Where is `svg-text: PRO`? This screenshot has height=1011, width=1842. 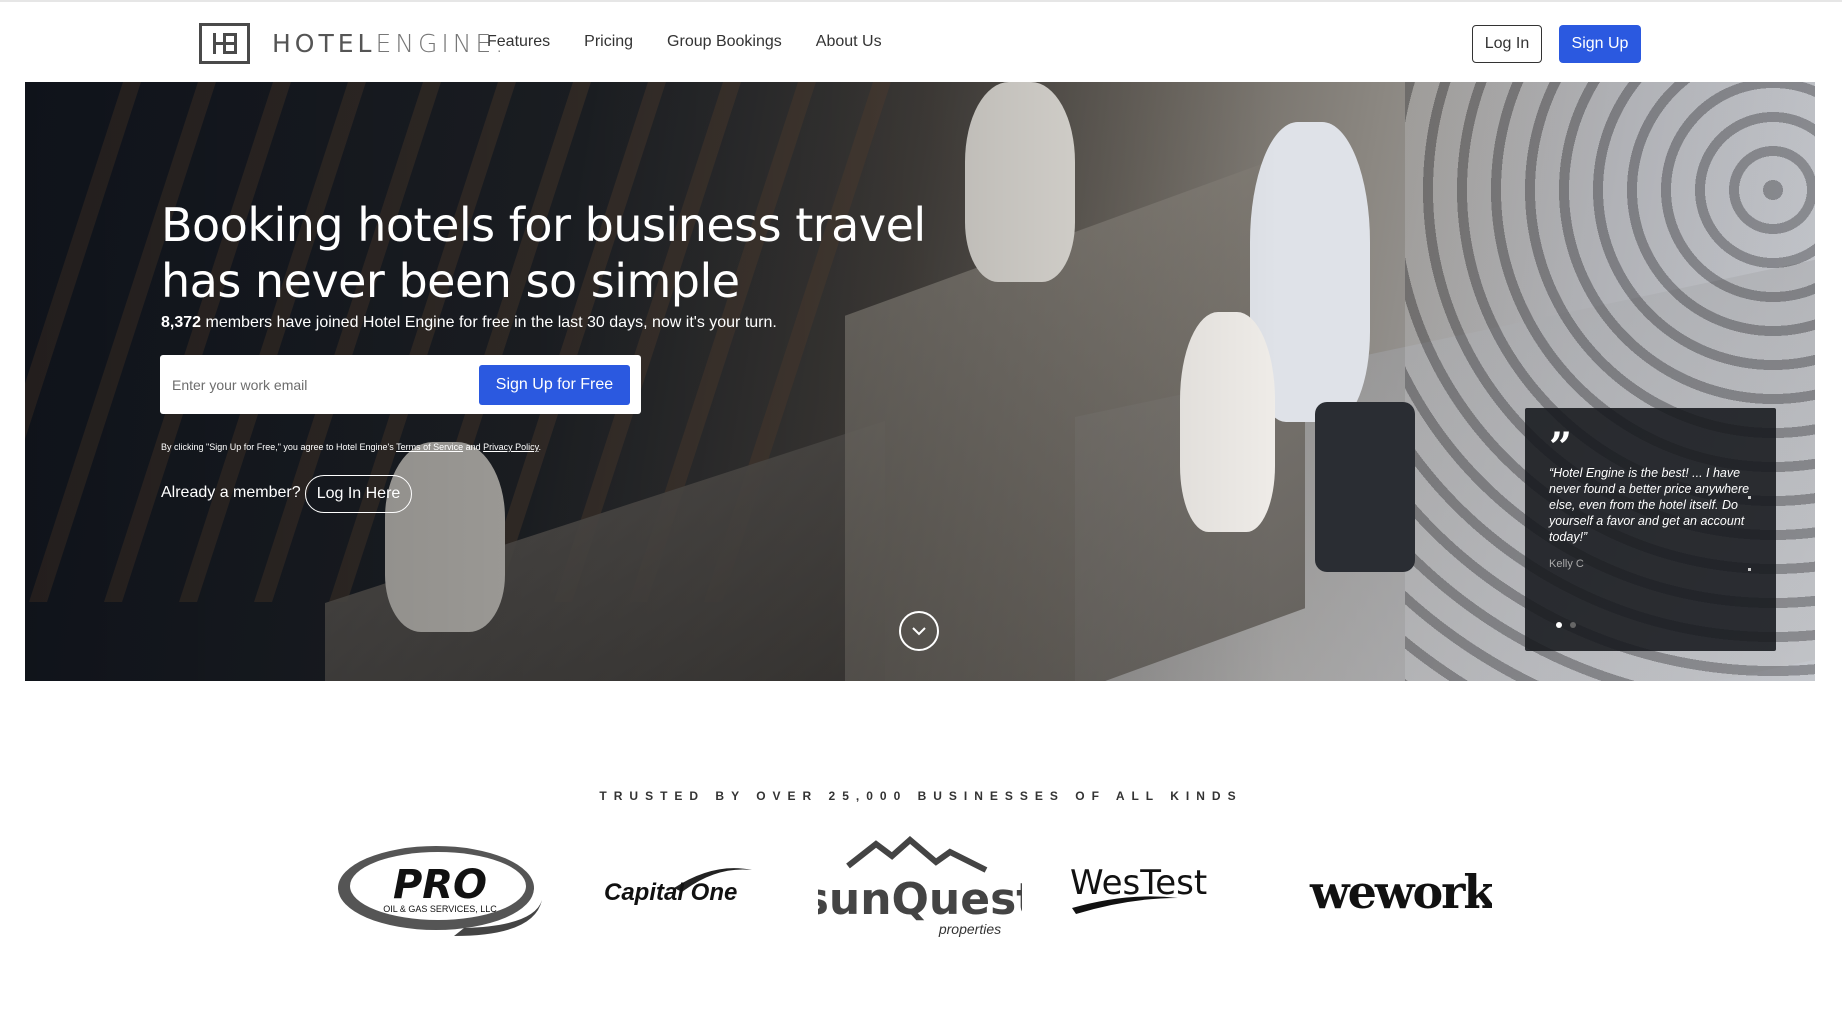 svg-text: PRO is located at coordinates (440, 885).